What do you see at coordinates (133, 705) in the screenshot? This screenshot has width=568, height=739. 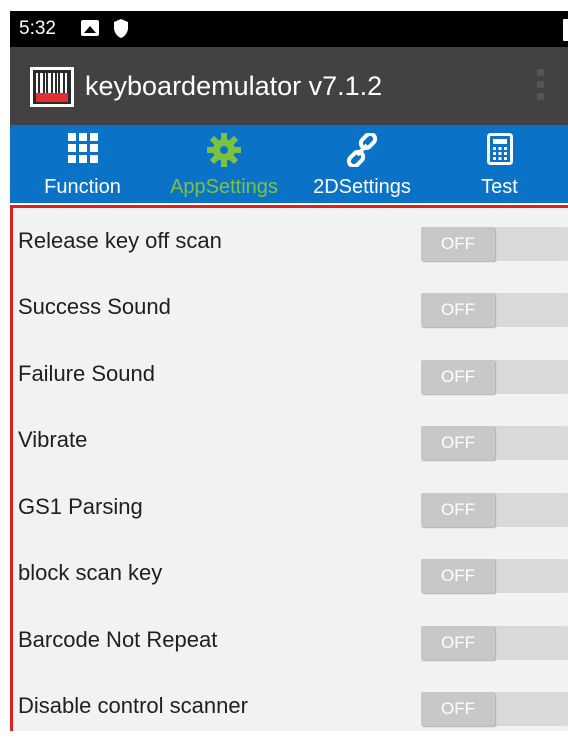 I see `setting-label: Disable control scanner` at bounding box center [133, 705].